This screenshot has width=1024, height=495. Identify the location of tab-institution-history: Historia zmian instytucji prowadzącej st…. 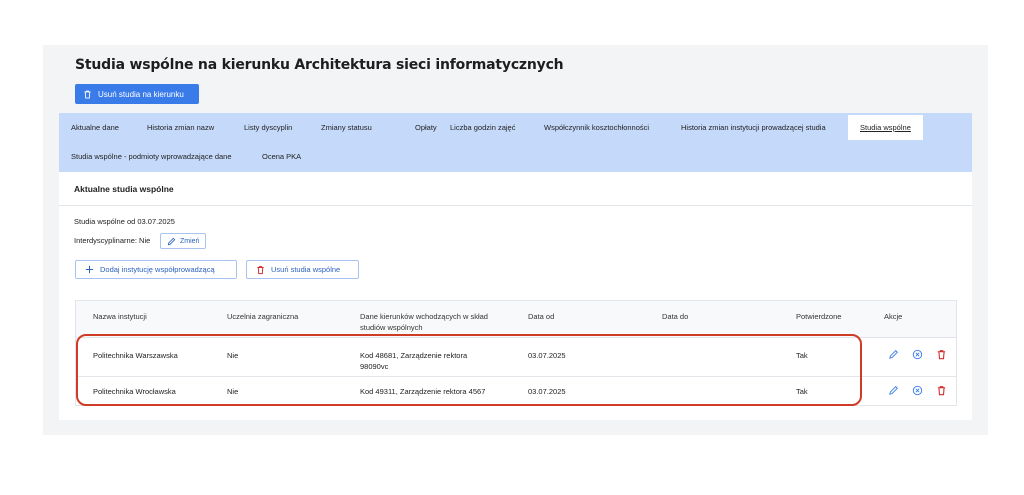
(753, 127).